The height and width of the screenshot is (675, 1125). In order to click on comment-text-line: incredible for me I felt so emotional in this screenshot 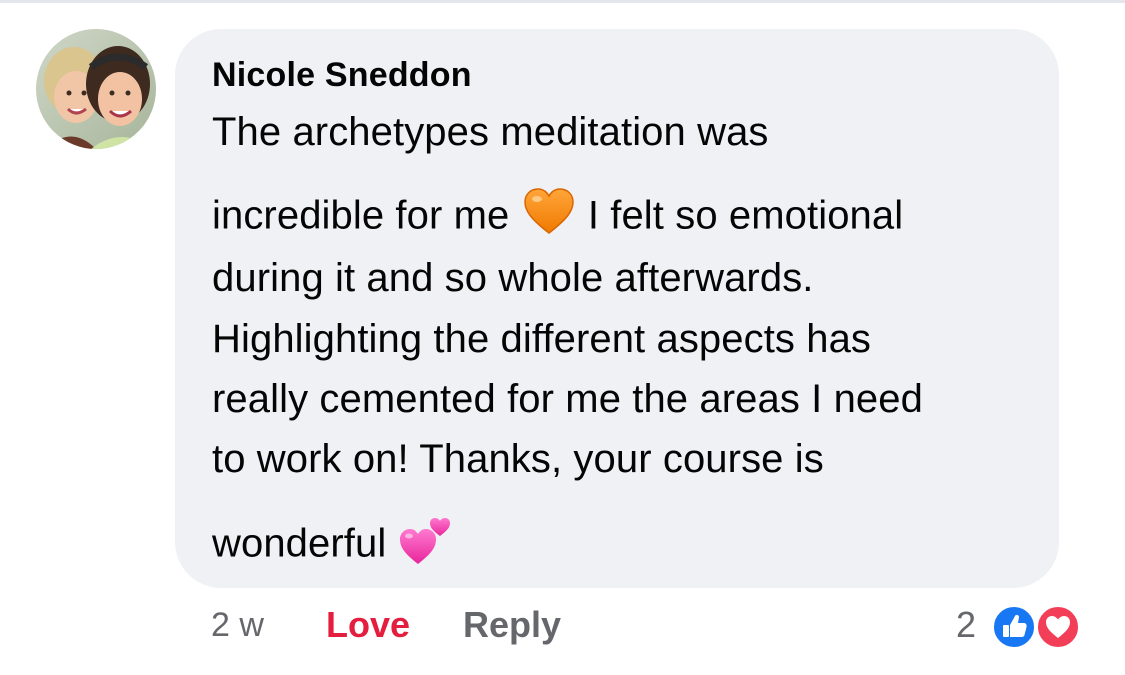, I will do `click(557, 218)`.